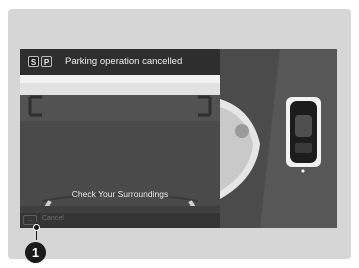 Image resolution: width=359 pixels, height=268 pixels. I want to click on status-message: Parking operation cancelled, so click(124, 61).